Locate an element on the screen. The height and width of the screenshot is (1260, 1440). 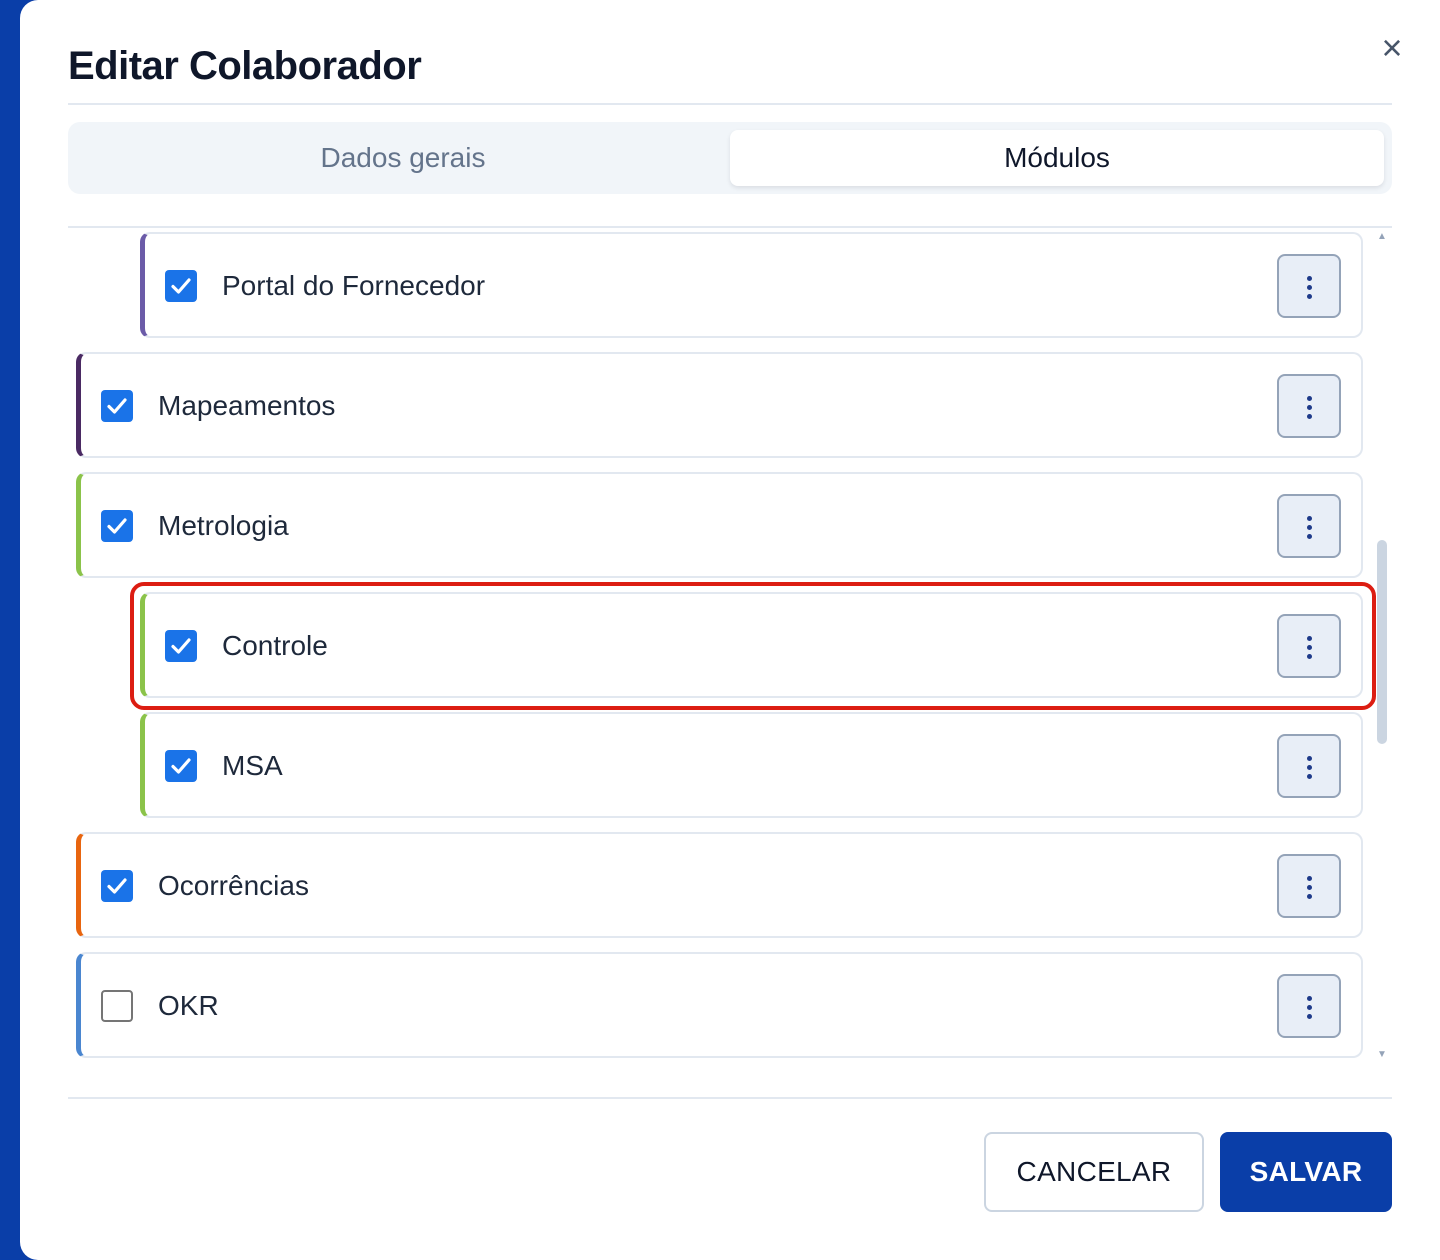
module-label: MSA is located at coordinates (252, 765).